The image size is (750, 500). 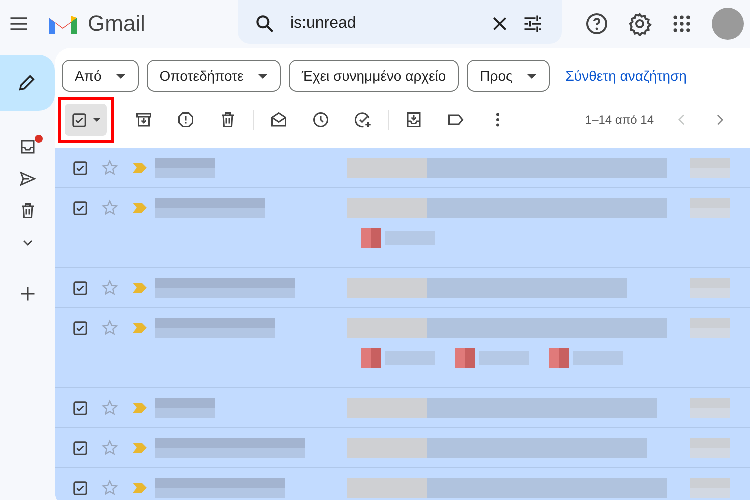 I want to click on compose-button, so click(x=27, y=83).